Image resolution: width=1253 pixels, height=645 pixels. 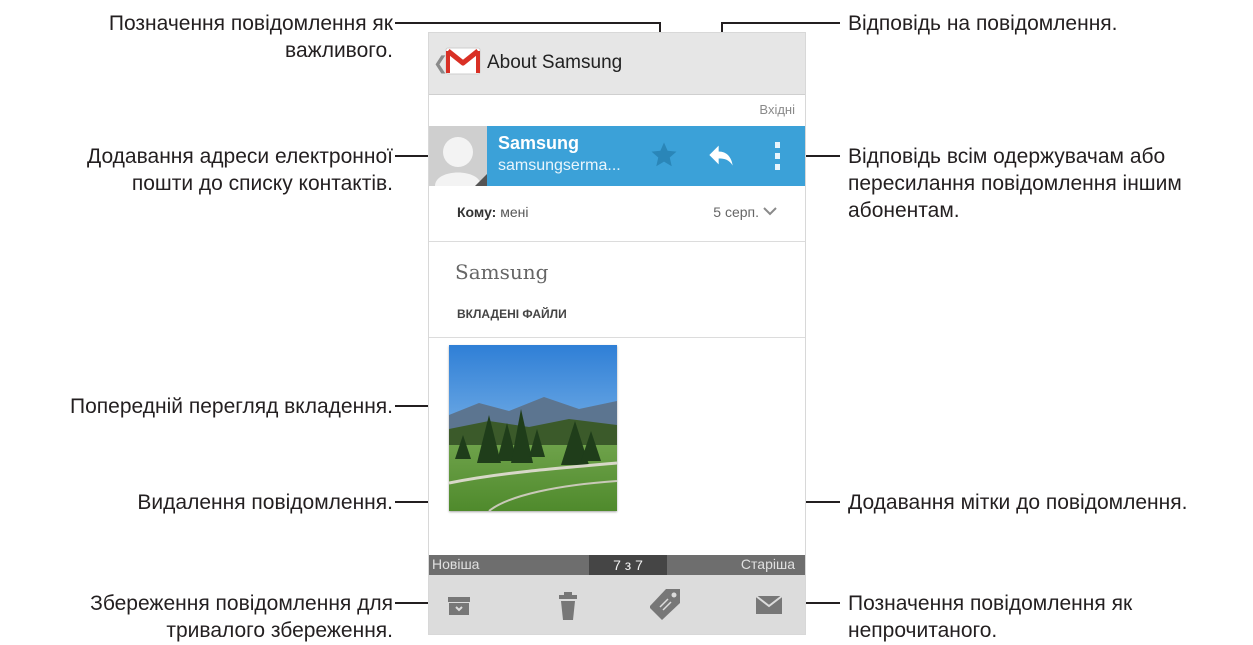 I want to click on recipient-row: Кому: мені 5 серп., so click(x=617, y=214).